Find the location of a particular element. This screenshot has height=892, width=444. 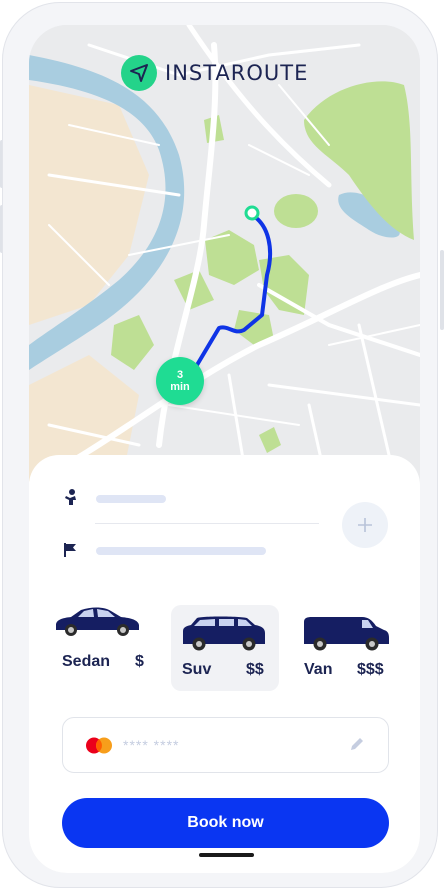

plus-icon is located at coordinates (365, 525).